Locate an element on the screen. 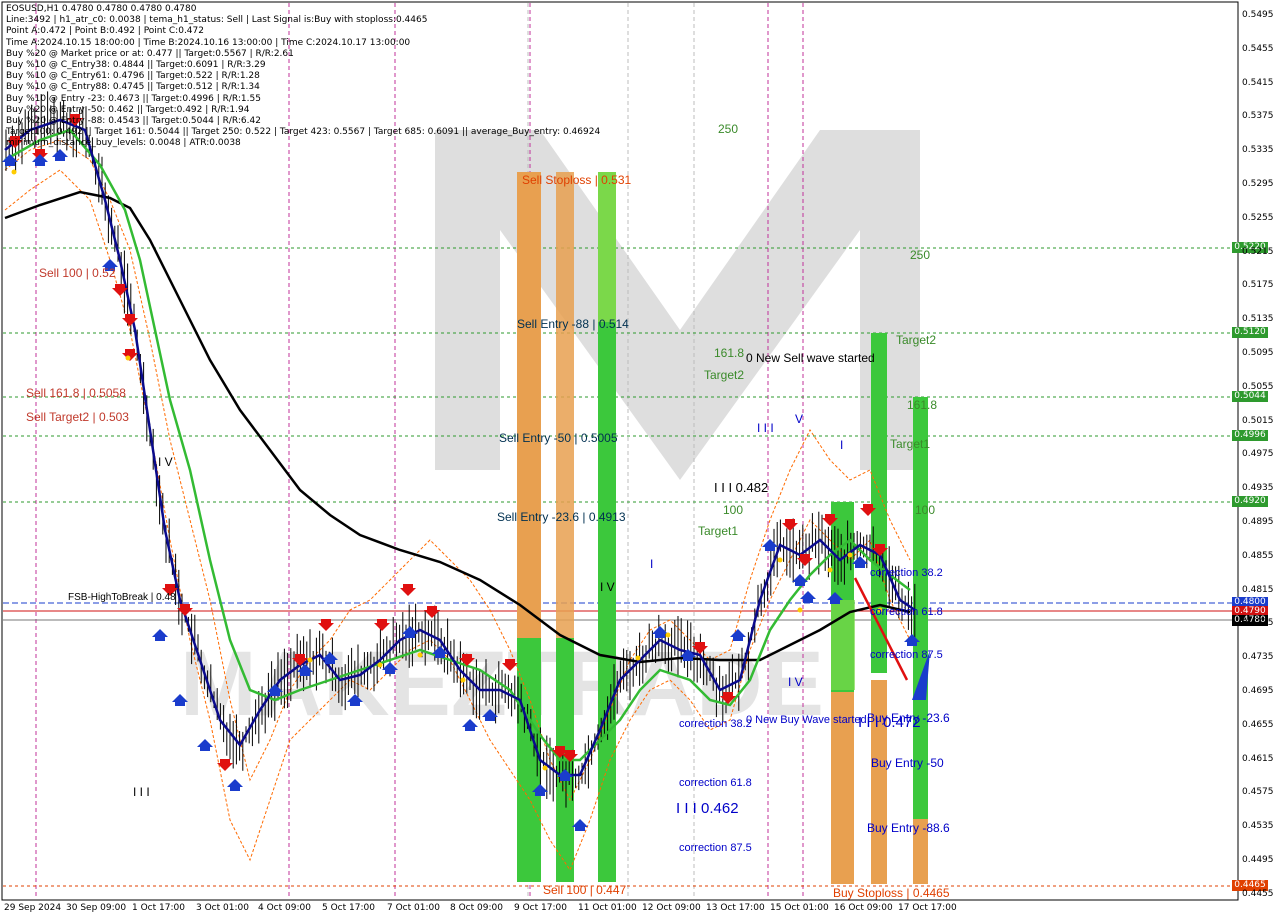 The width and height of the screenshot is (1280, 920). sell-entry-88-label: Sell Entry -88 | 0.514 is located at coordinates (573, 324).